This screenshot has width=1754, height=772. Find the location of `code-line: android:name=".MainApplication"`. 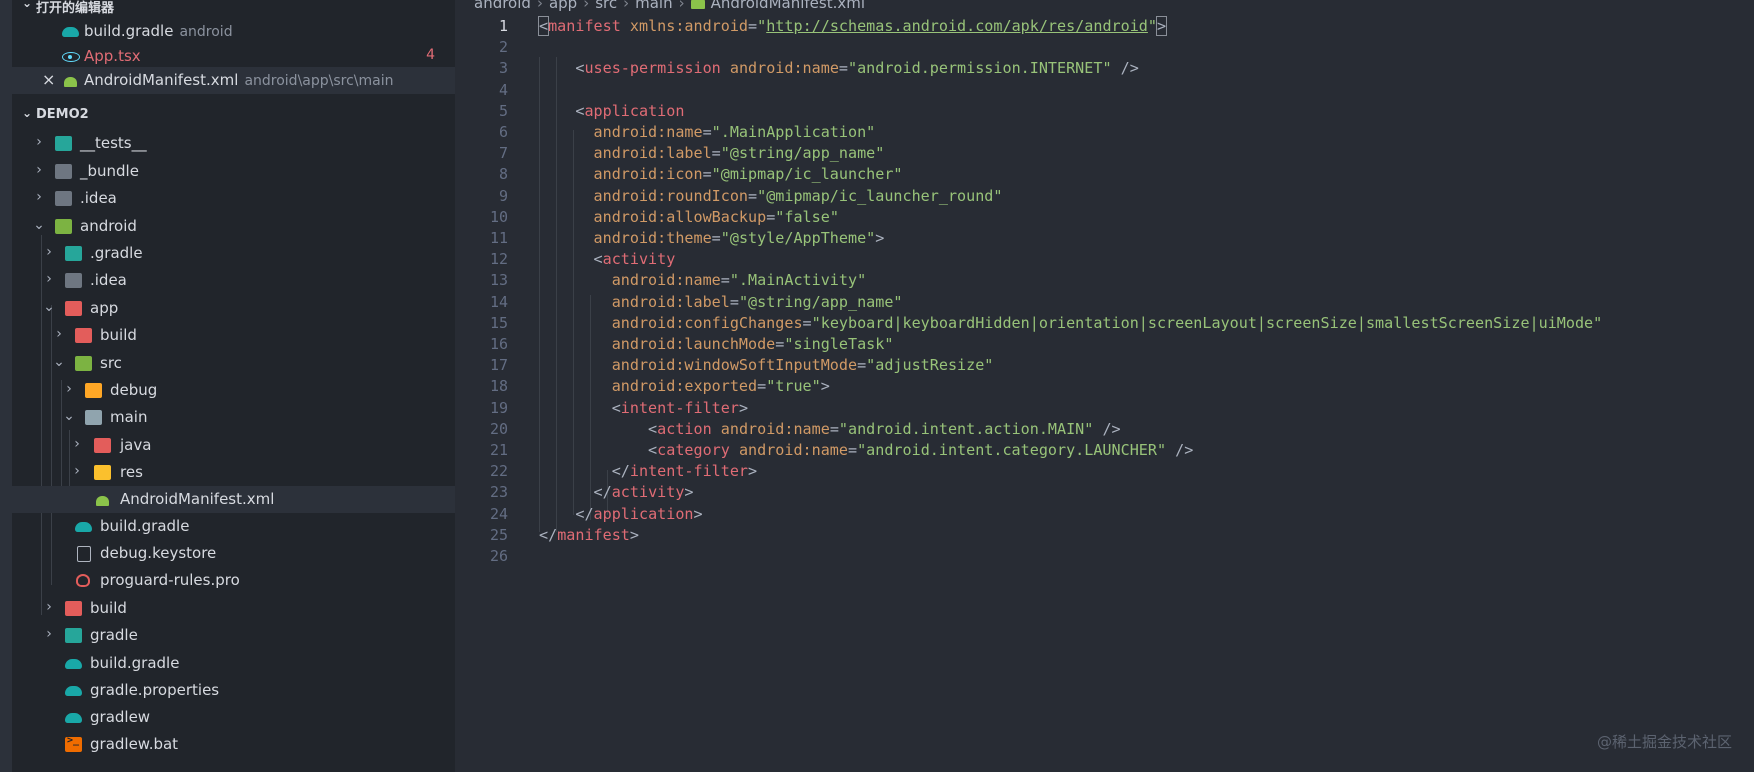

code-line: android:name=".MainApplication" is located at coordinates (707, 134).